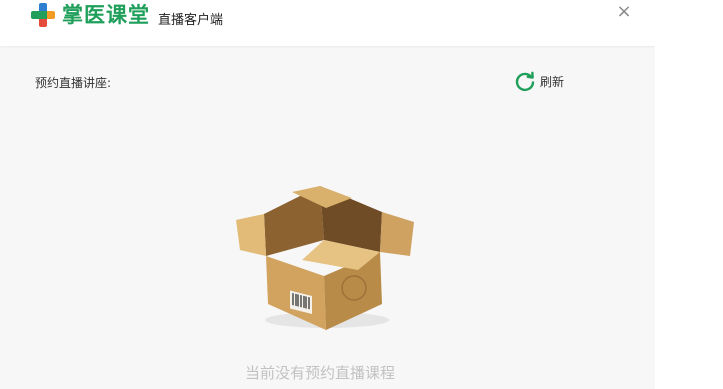 This screenshot has width=723, height=389. I want to click on medical-cross-icon, so click(43, 15).